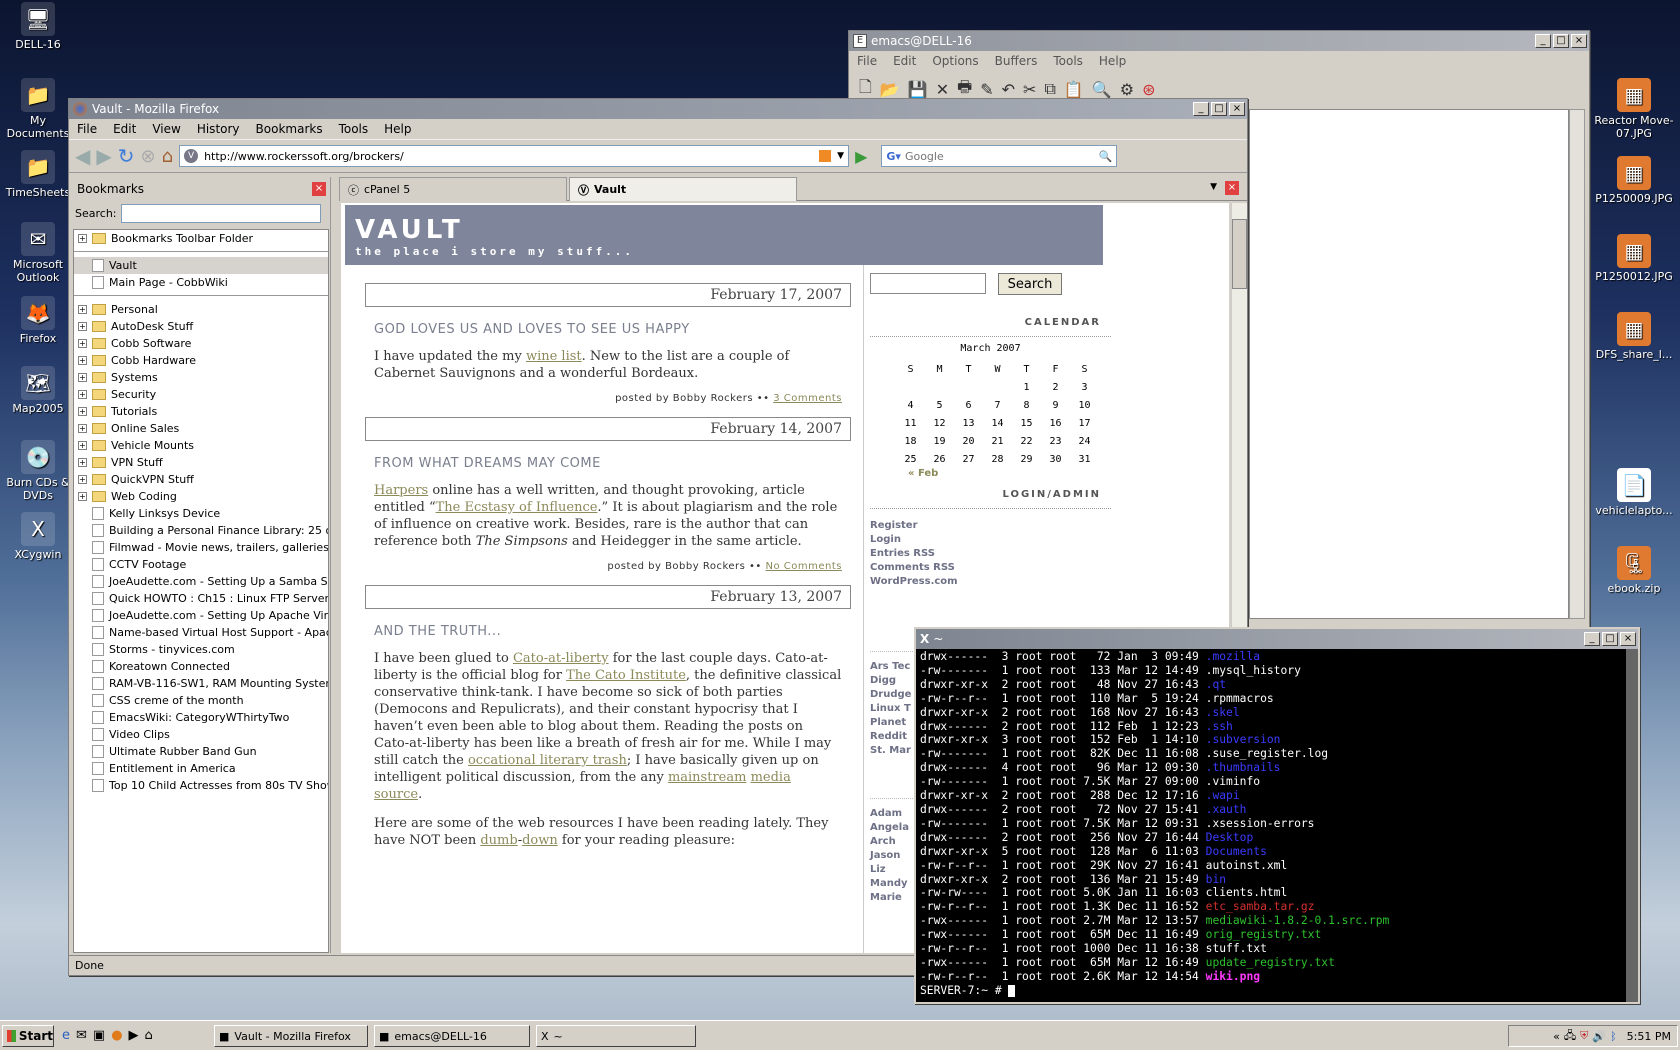 The image size is (1680, 1050). What do you see at coordinates (1634, 258) in the screenshot?
I see `desktop-icon: ▦ P1250012.JPG` at bounding box center [1634, 258].